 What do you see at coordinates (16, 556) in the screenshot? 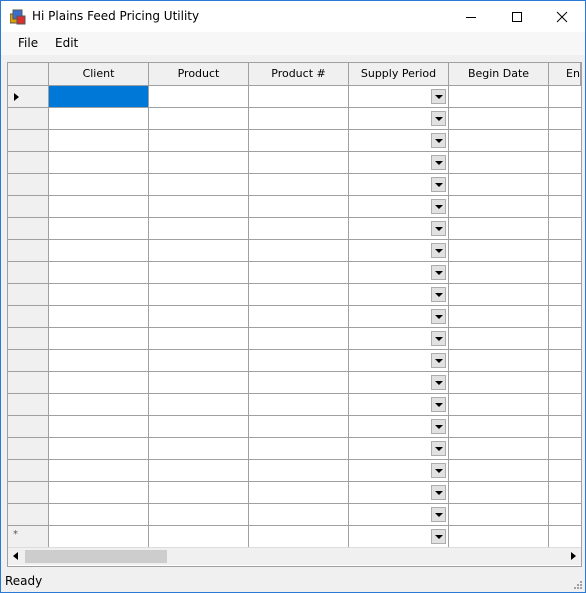
I see `scroll-left-button` at bounding box center [16, 556].